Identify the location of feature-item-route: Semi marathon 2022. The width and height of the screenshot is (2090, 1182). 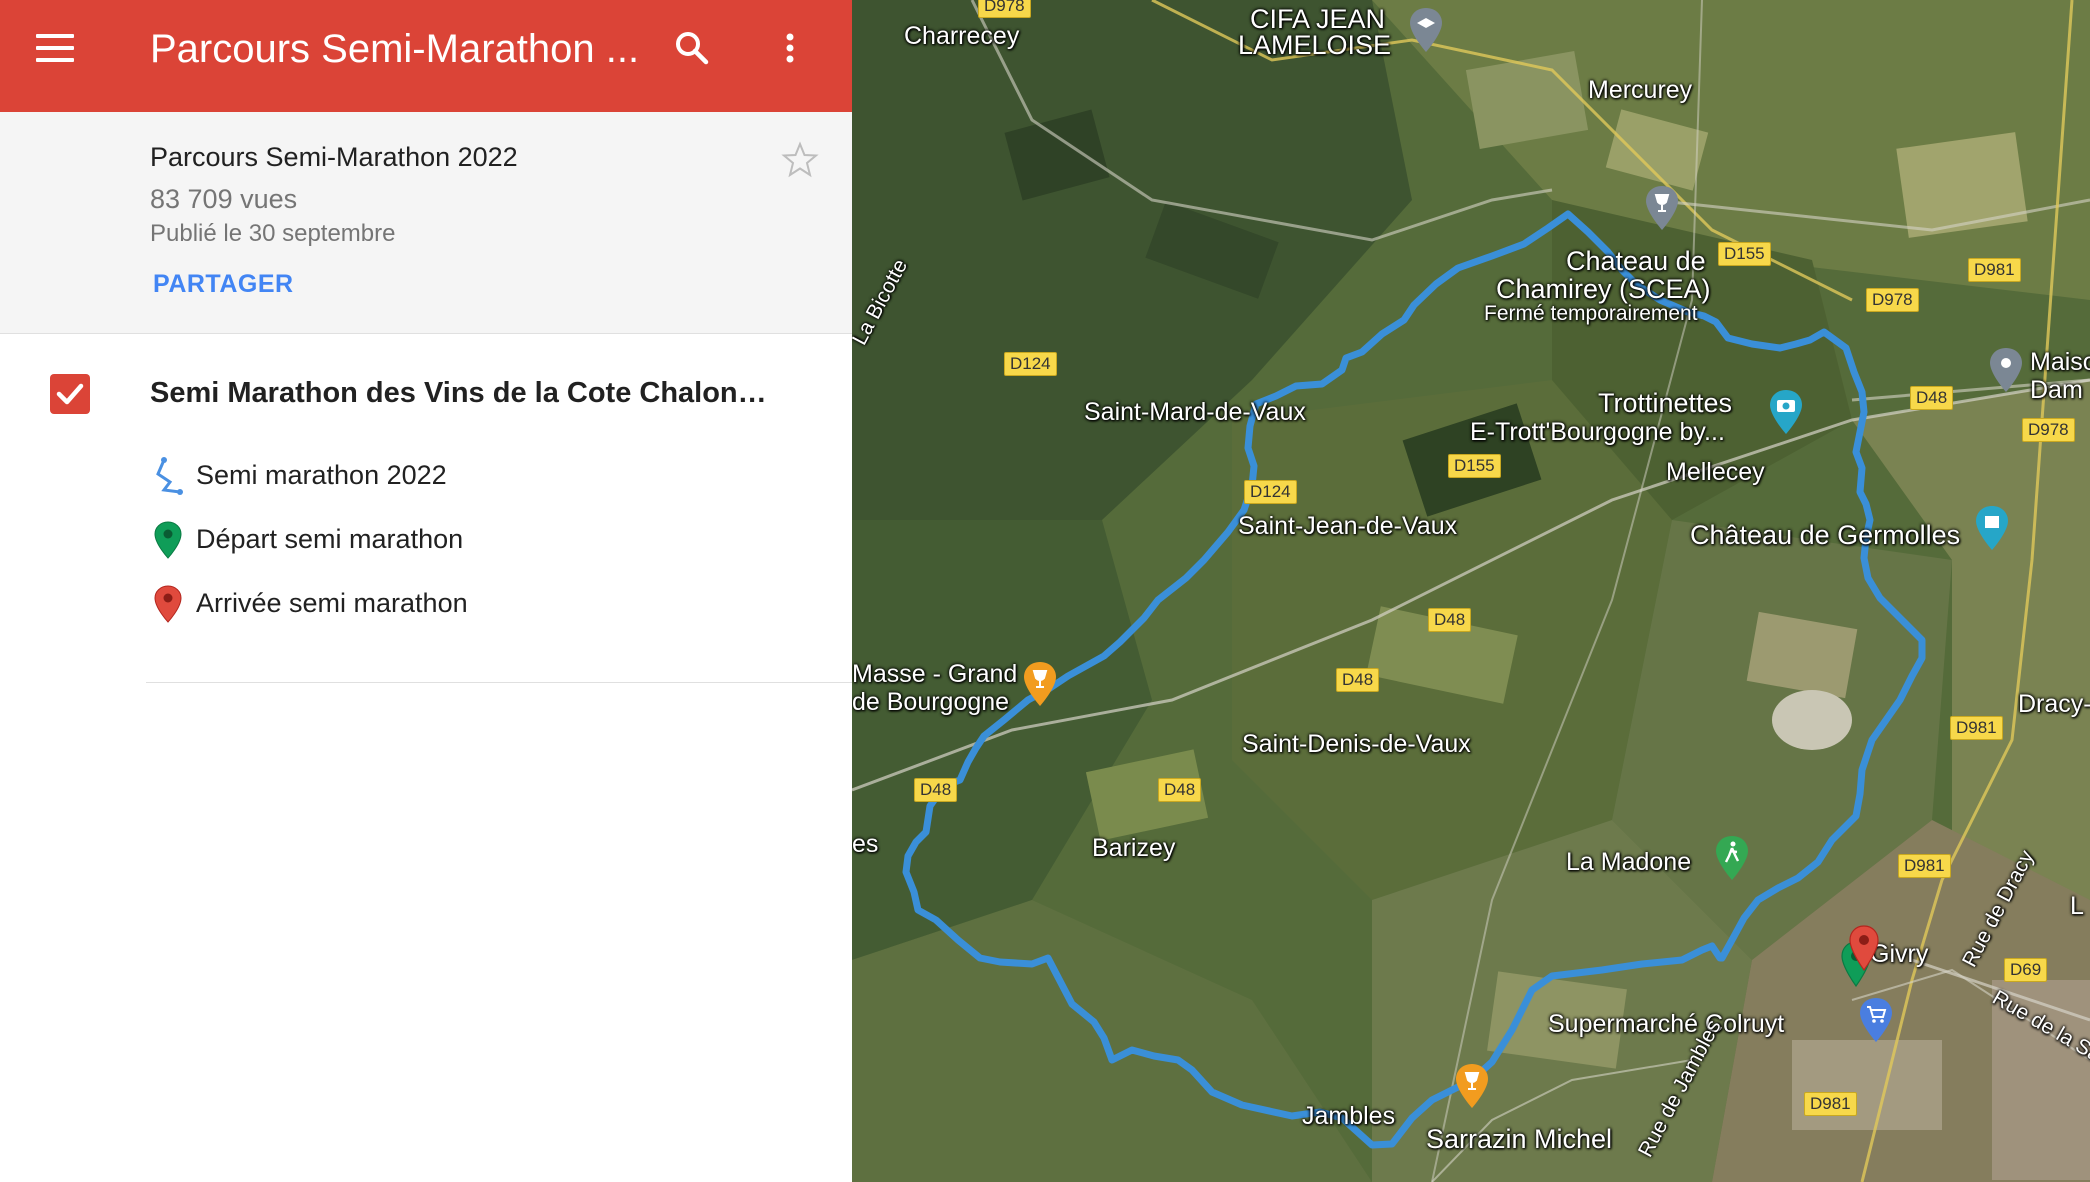
(470, 480).